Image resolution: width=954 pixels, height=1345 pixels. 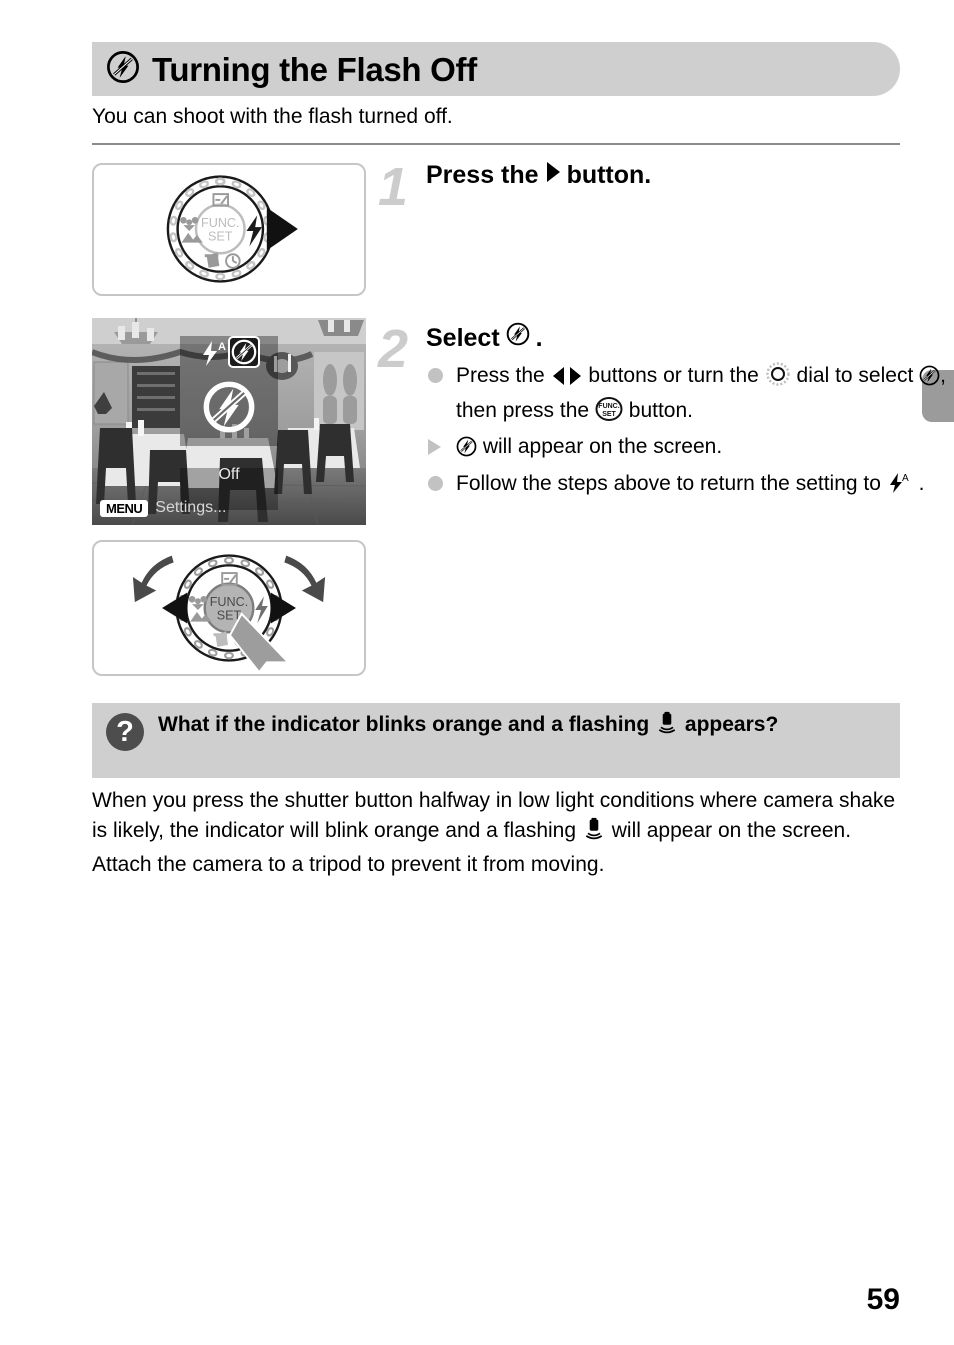 What do you see at coordinates (229, 474) in the screenshot?
I see `flash-mode-label: Off` at bounding box center [229, 474].